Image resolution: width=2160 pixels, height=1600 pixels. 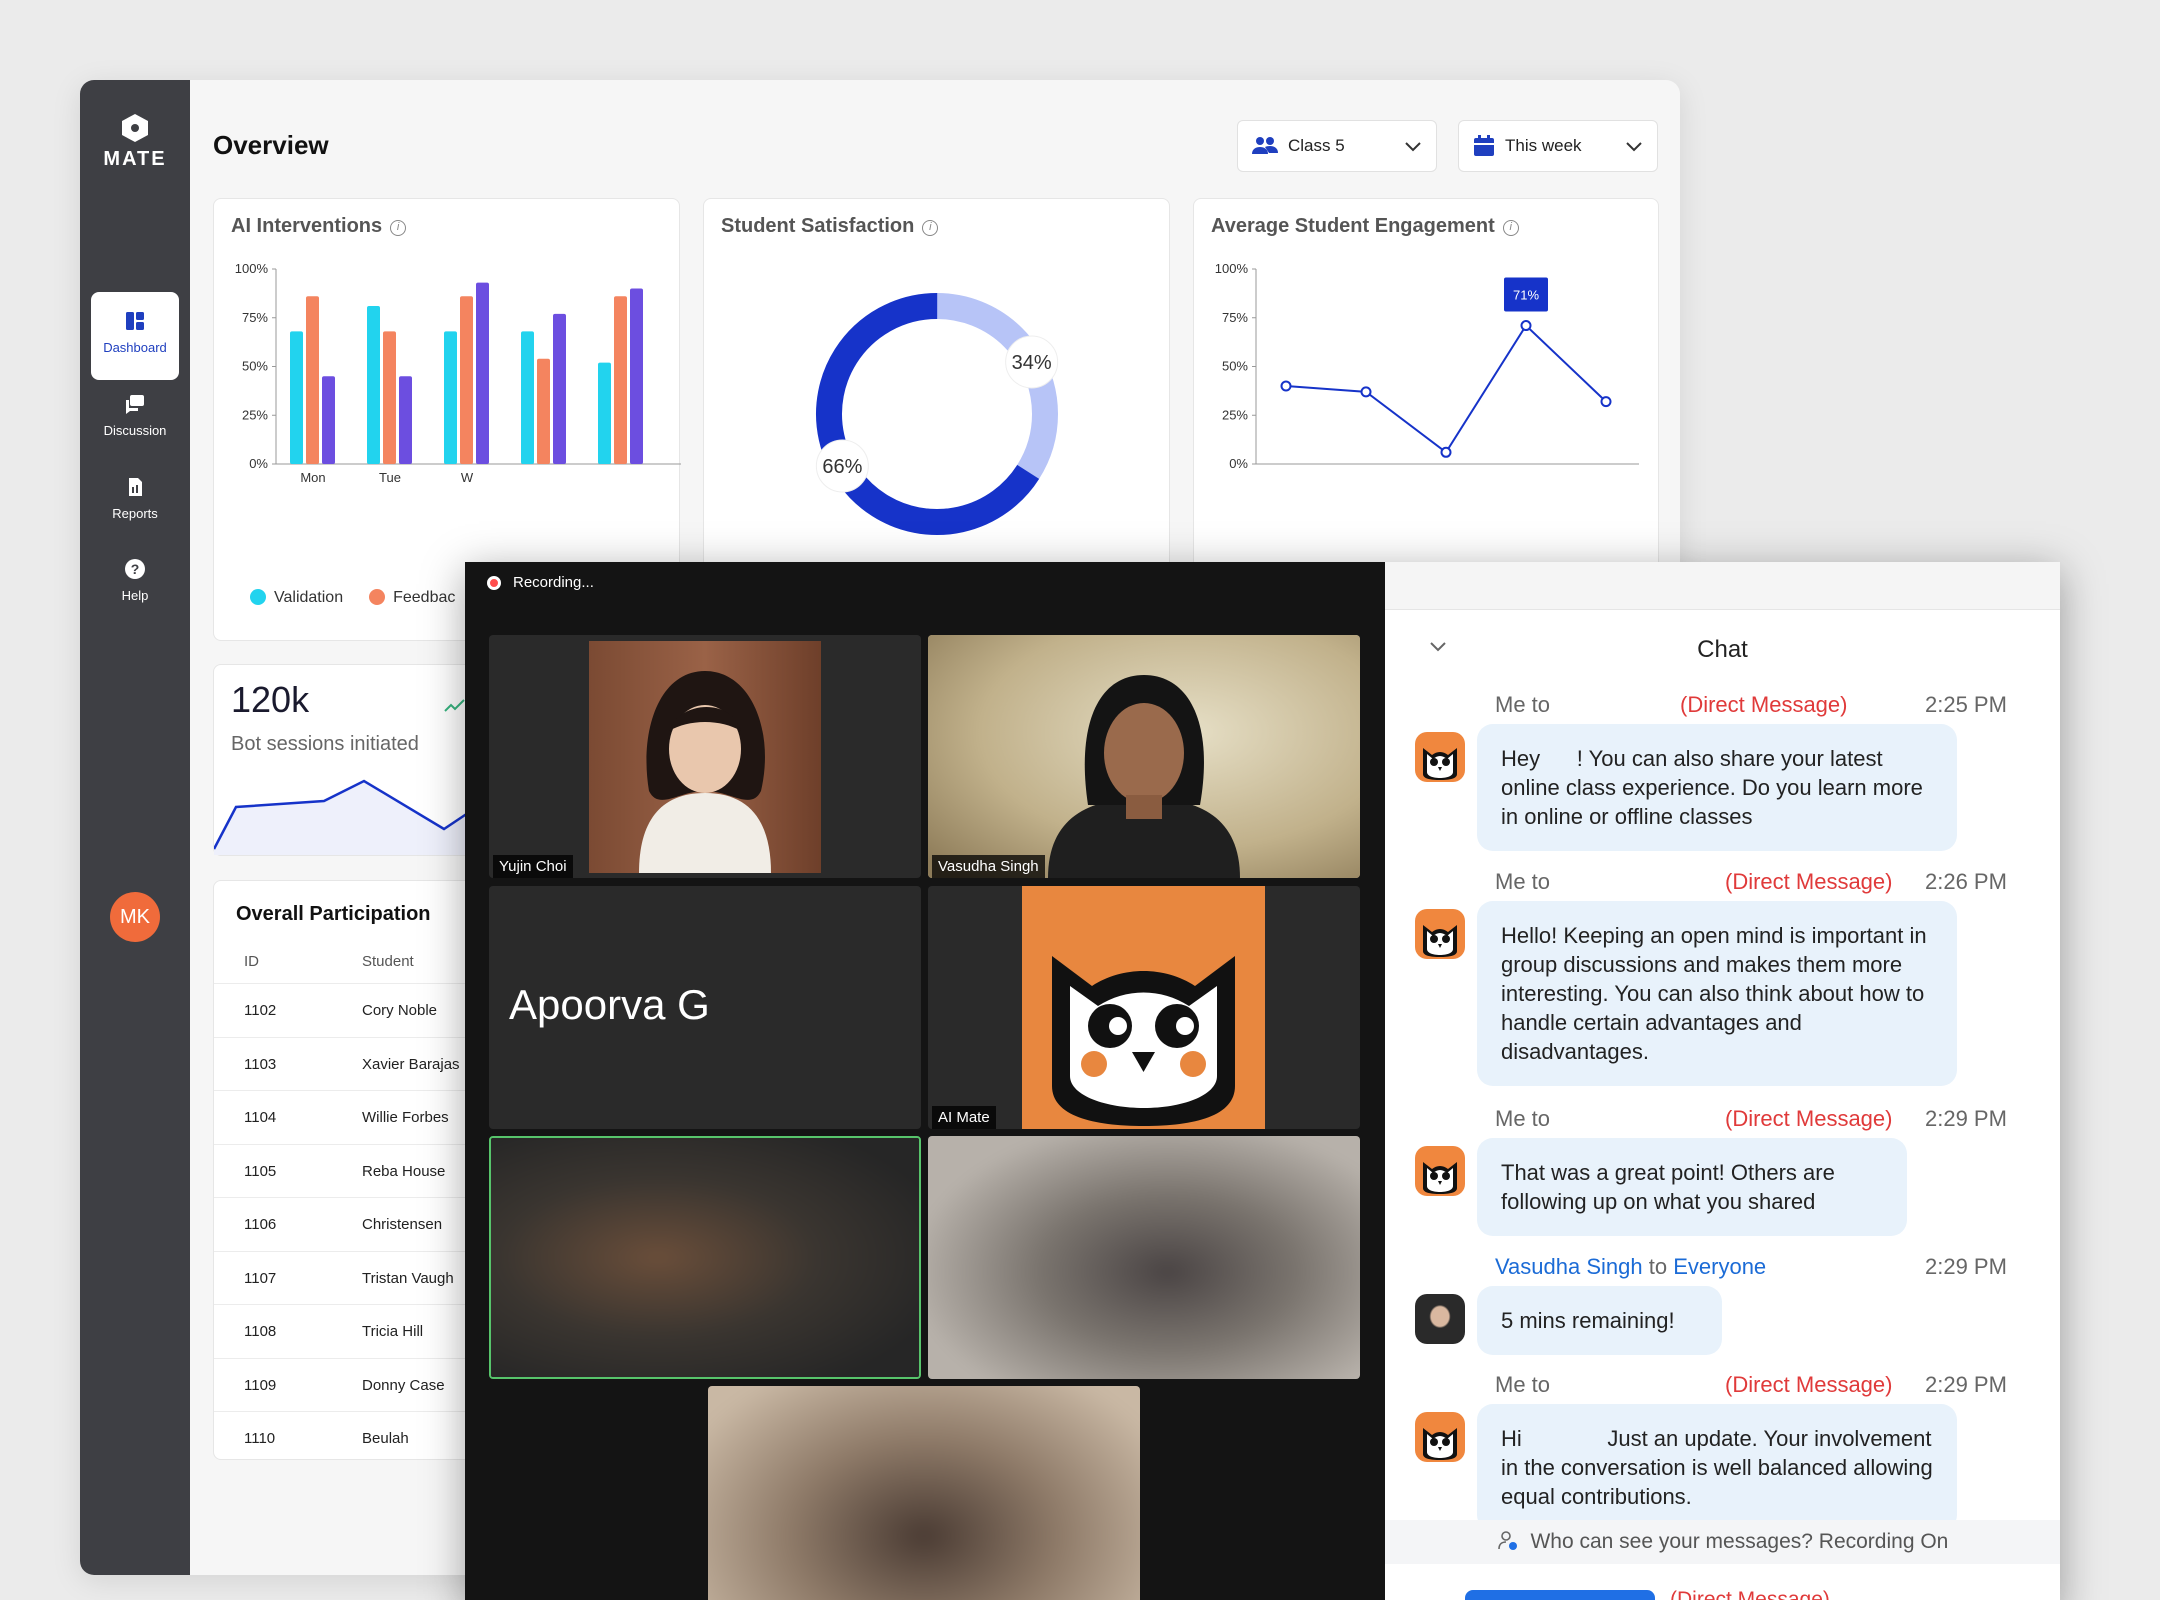 What do you see at coordinates (260, 1224) in the screenshot?
I see `row-id: 1106` at bounding box center [260, 1224].